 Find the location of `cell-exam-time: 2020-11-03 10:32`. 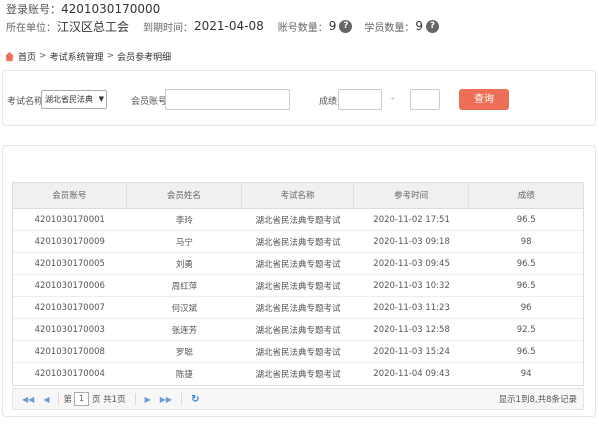

cell-exam-time: 2020-11-03 10:32 is located at coordinates (411, 285).